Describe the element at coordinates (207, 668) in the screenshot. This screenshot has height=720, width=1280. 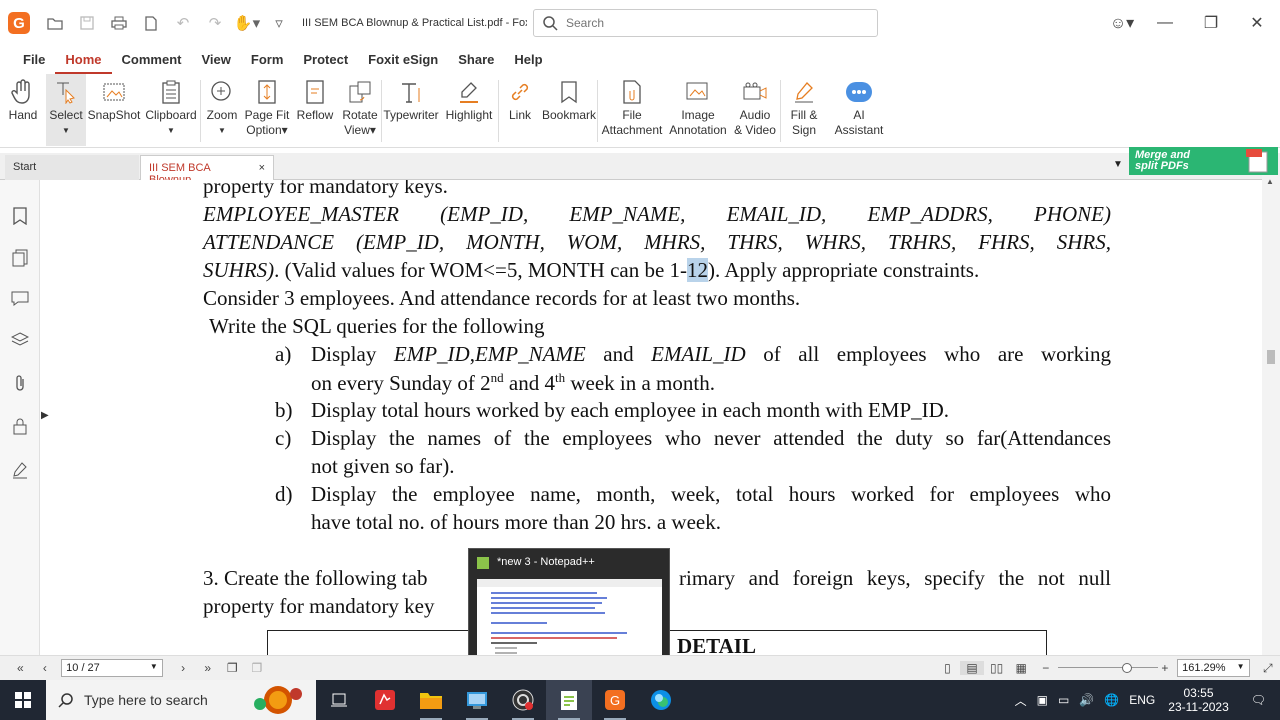
I see `last-page-icon: »` at that location.